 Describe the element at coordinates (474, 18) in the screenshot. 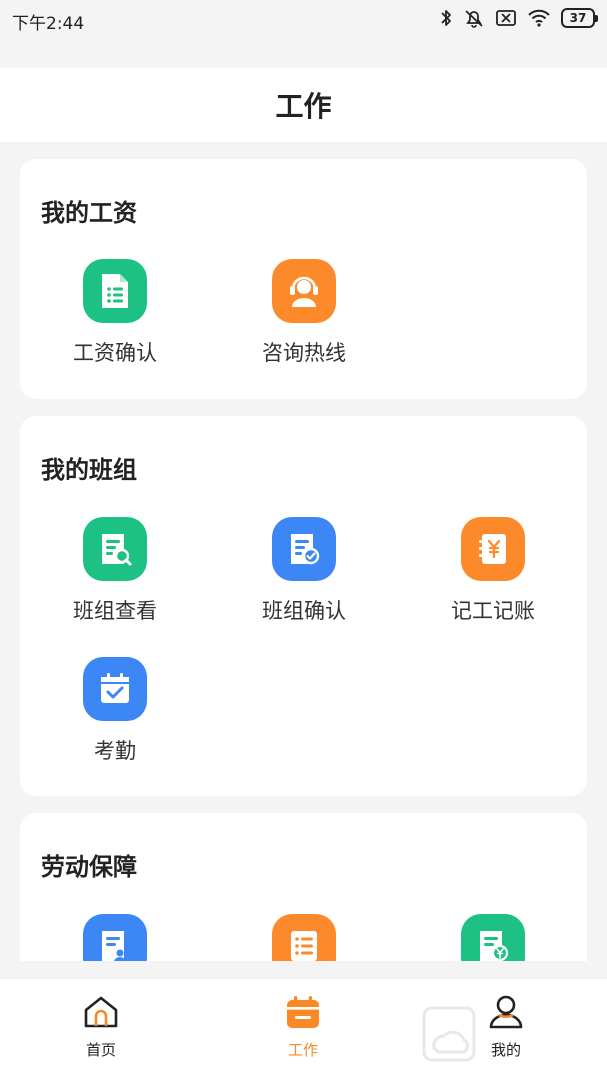

I see `mute-bell-icon` at that location.